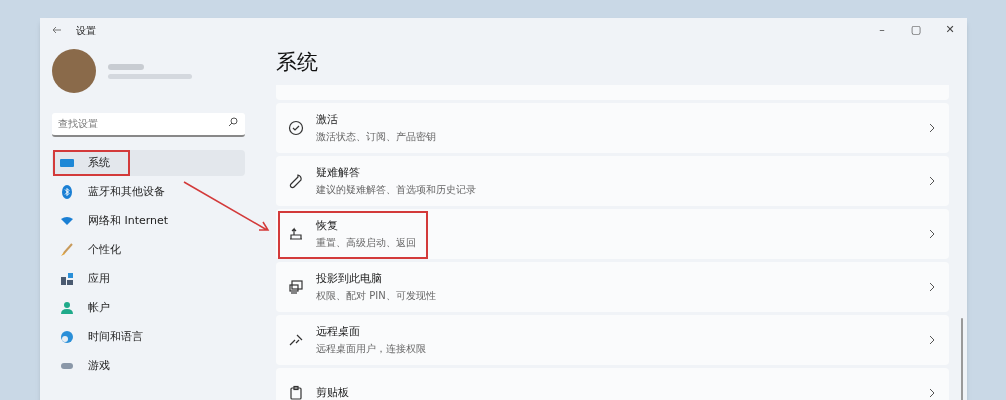 This screenshot has height=400, width=1006. What do you see at coordinates (612, 384) in the screenshot?
I see `settings-card: 剪贴板` at bounding box center [612, 384].